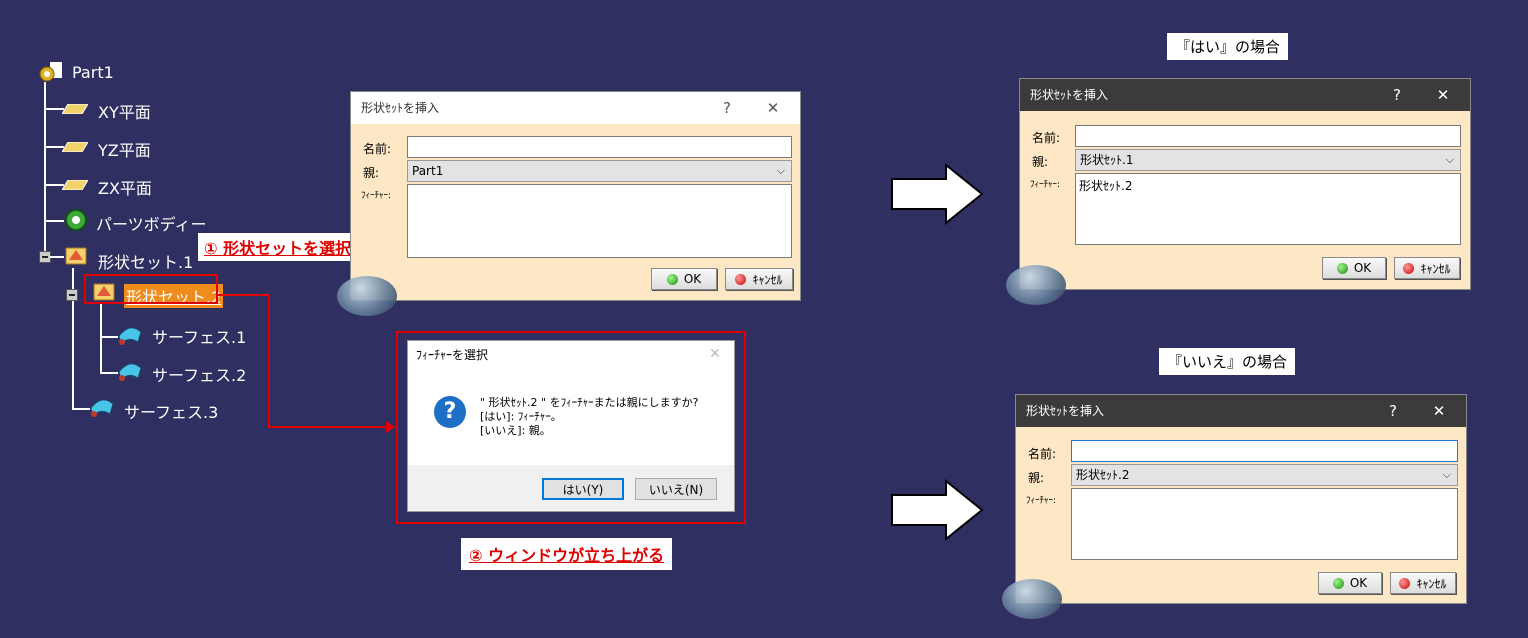 The image size is (1528, 638). I want to click on no-button: いいえ(N), so click(676, 489).